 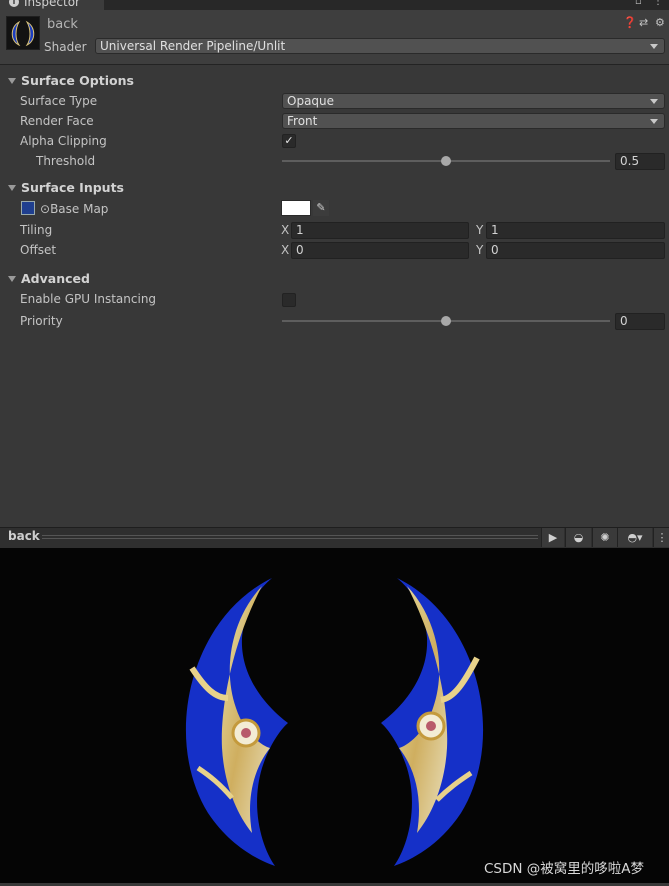 What do you see at coordinates (12, 188) in the screenshot?
I see `surface-inputs-fold-icon` at bounding box center [12, 188].